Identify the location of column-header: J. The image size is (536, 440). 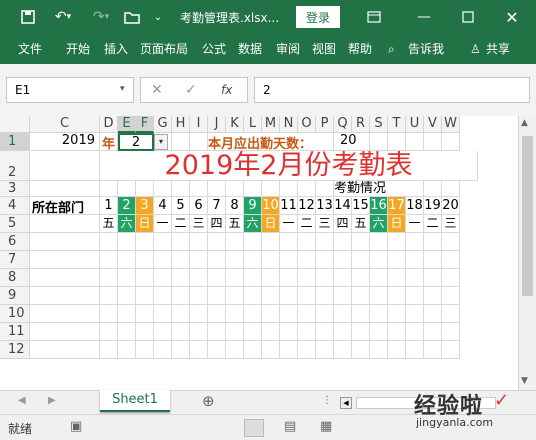
(217, 124).